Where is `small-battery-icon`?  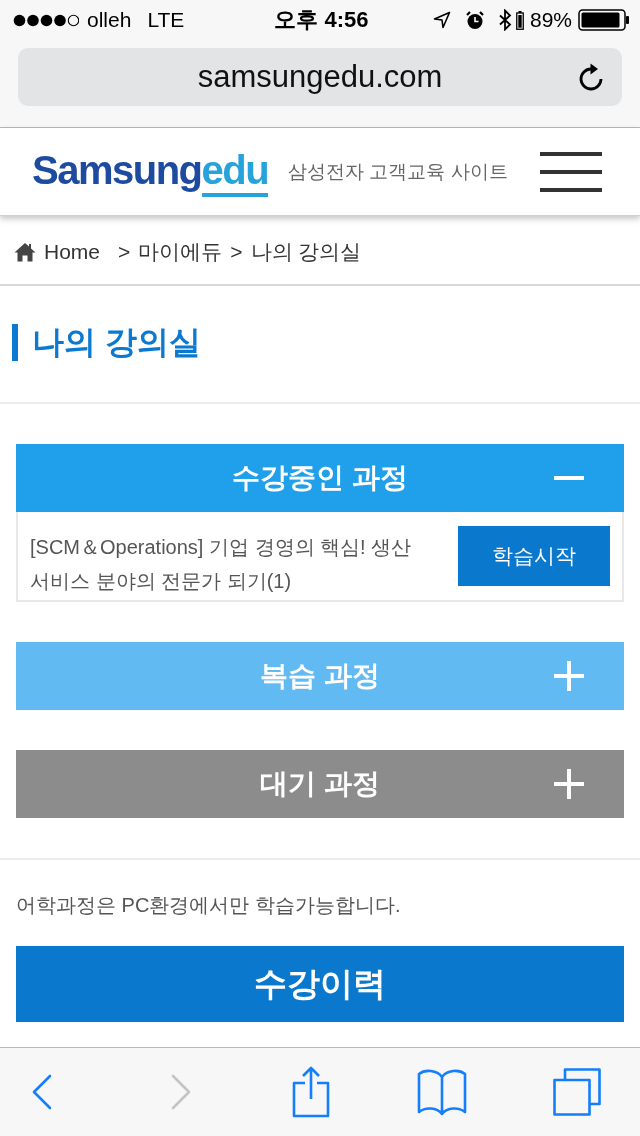
small-battery-icon is located at coordinates (519, 20).